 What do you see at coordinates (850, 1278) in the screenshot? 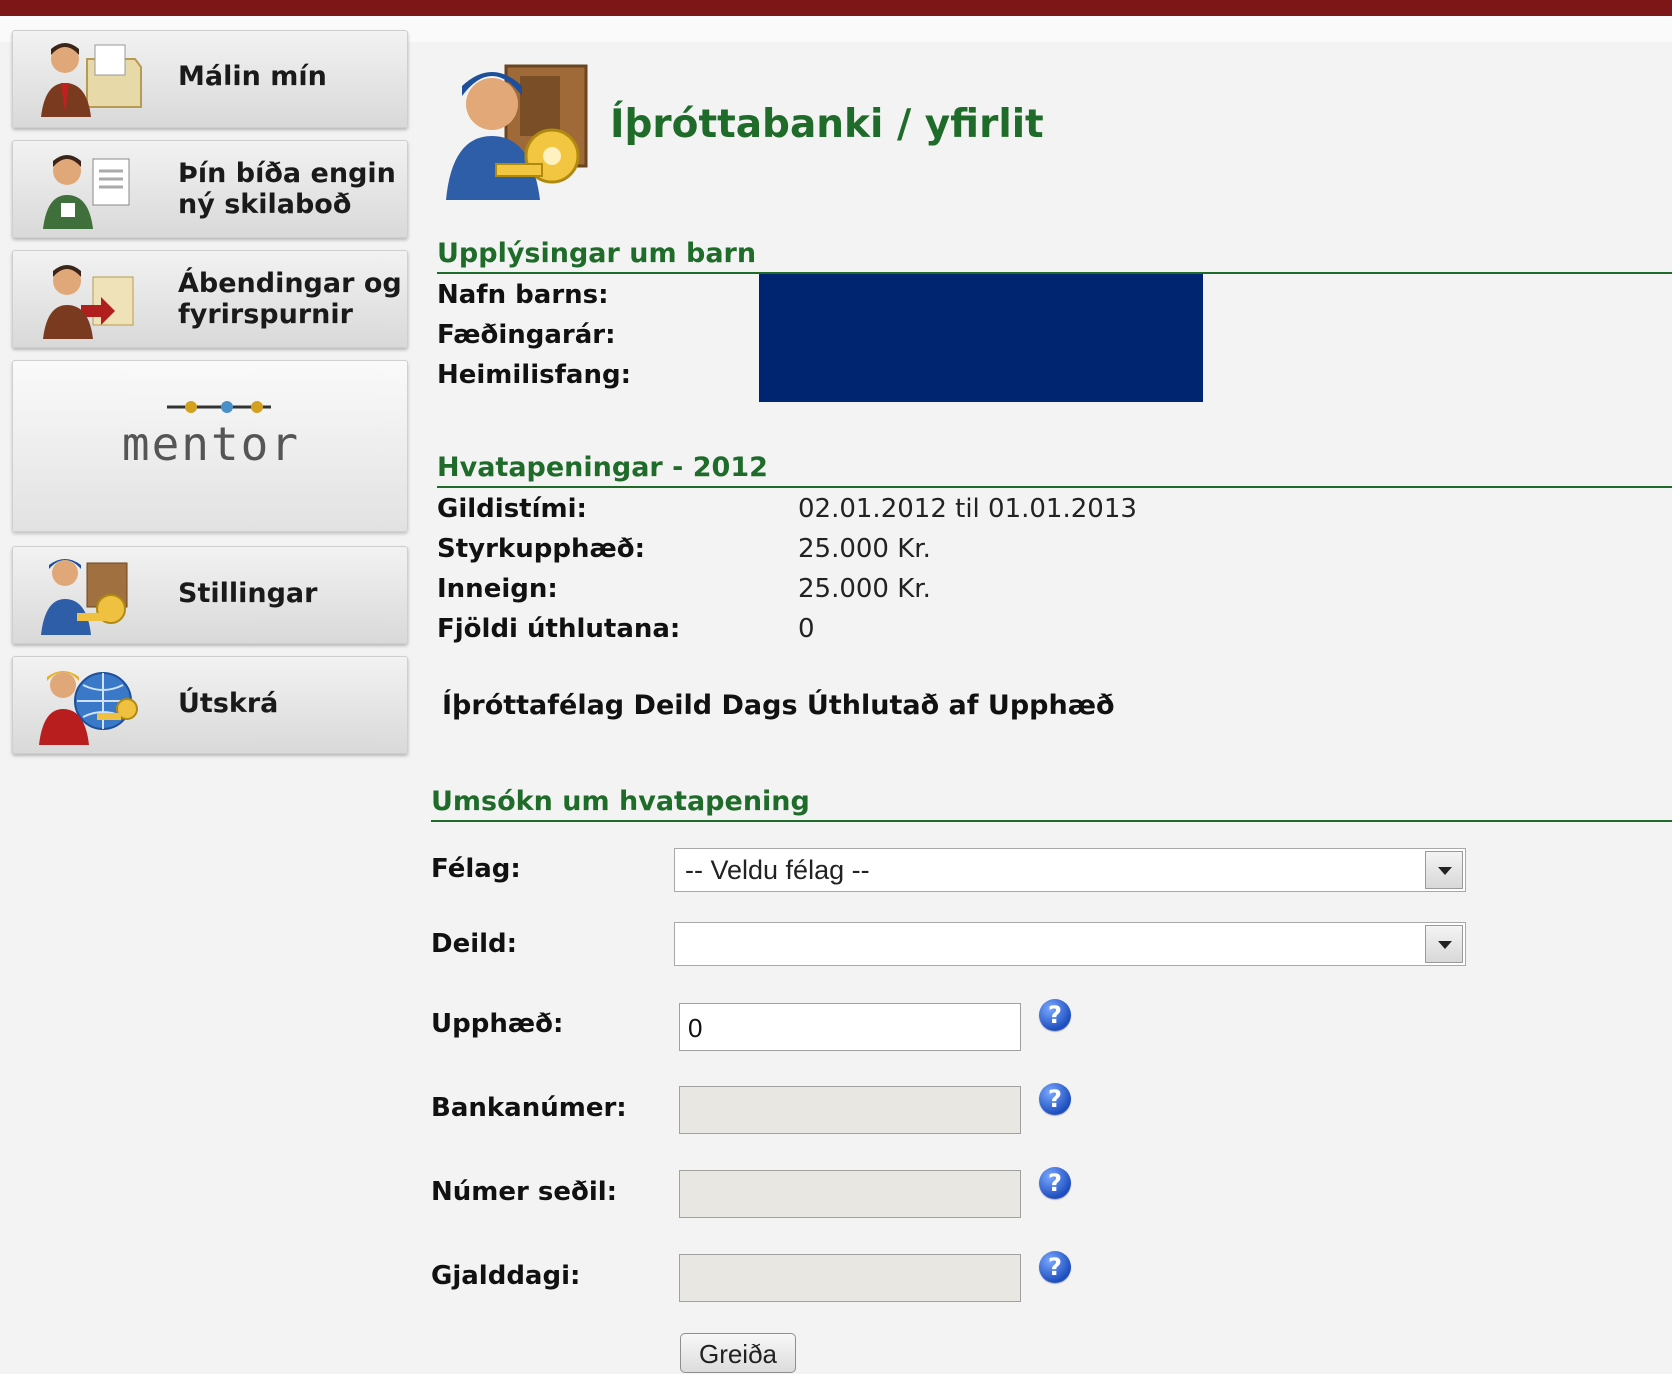
I see `due-date-input` at bounding box center [850, 1278].